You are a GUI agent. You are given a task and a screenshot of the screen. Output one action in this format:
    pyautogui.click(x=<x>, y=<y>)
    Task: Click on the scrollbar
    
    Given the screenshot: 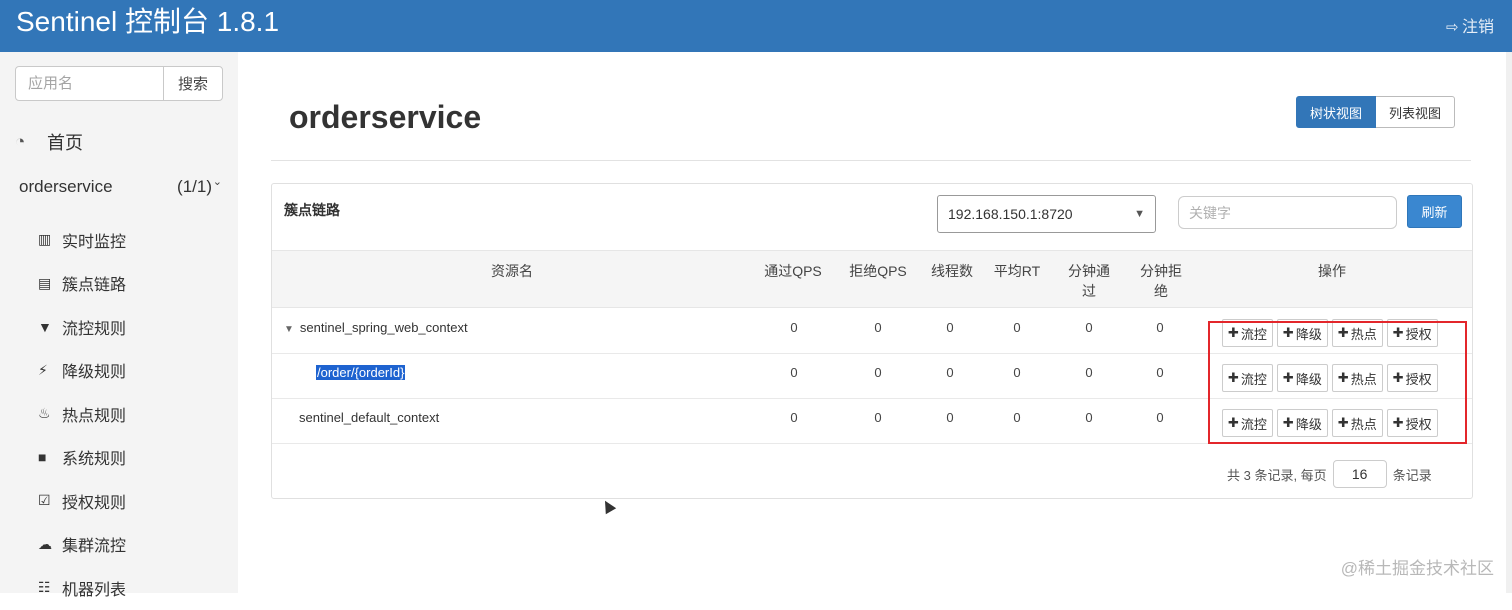 What is the action you would take?
    pyautogui.click(x=1509, y=322)
    